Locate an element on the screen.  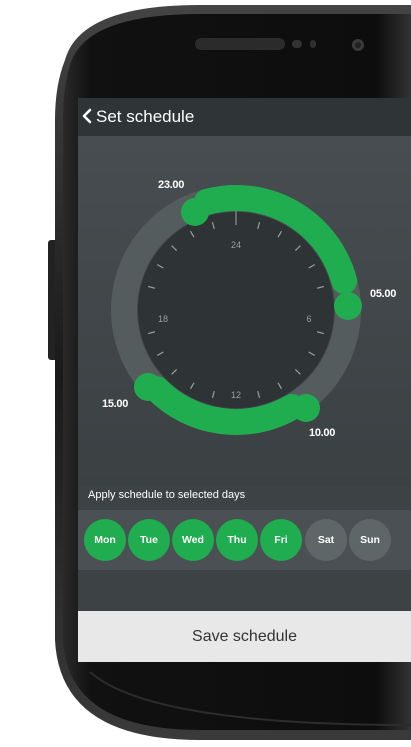
day-wed: Wed is located at coordinates (193, 540).